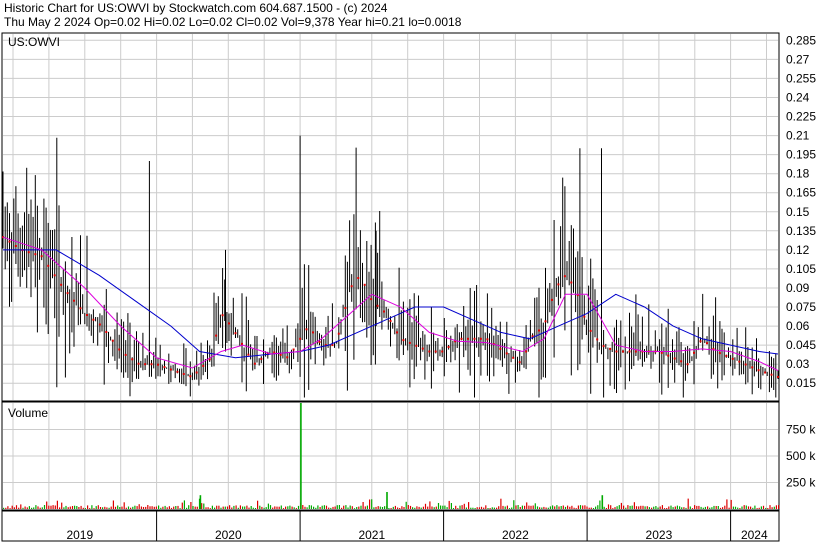  Describe the element at coordinates (754, 535) in the screenshot. I see `x-axis-year-label: 2024` at that location.